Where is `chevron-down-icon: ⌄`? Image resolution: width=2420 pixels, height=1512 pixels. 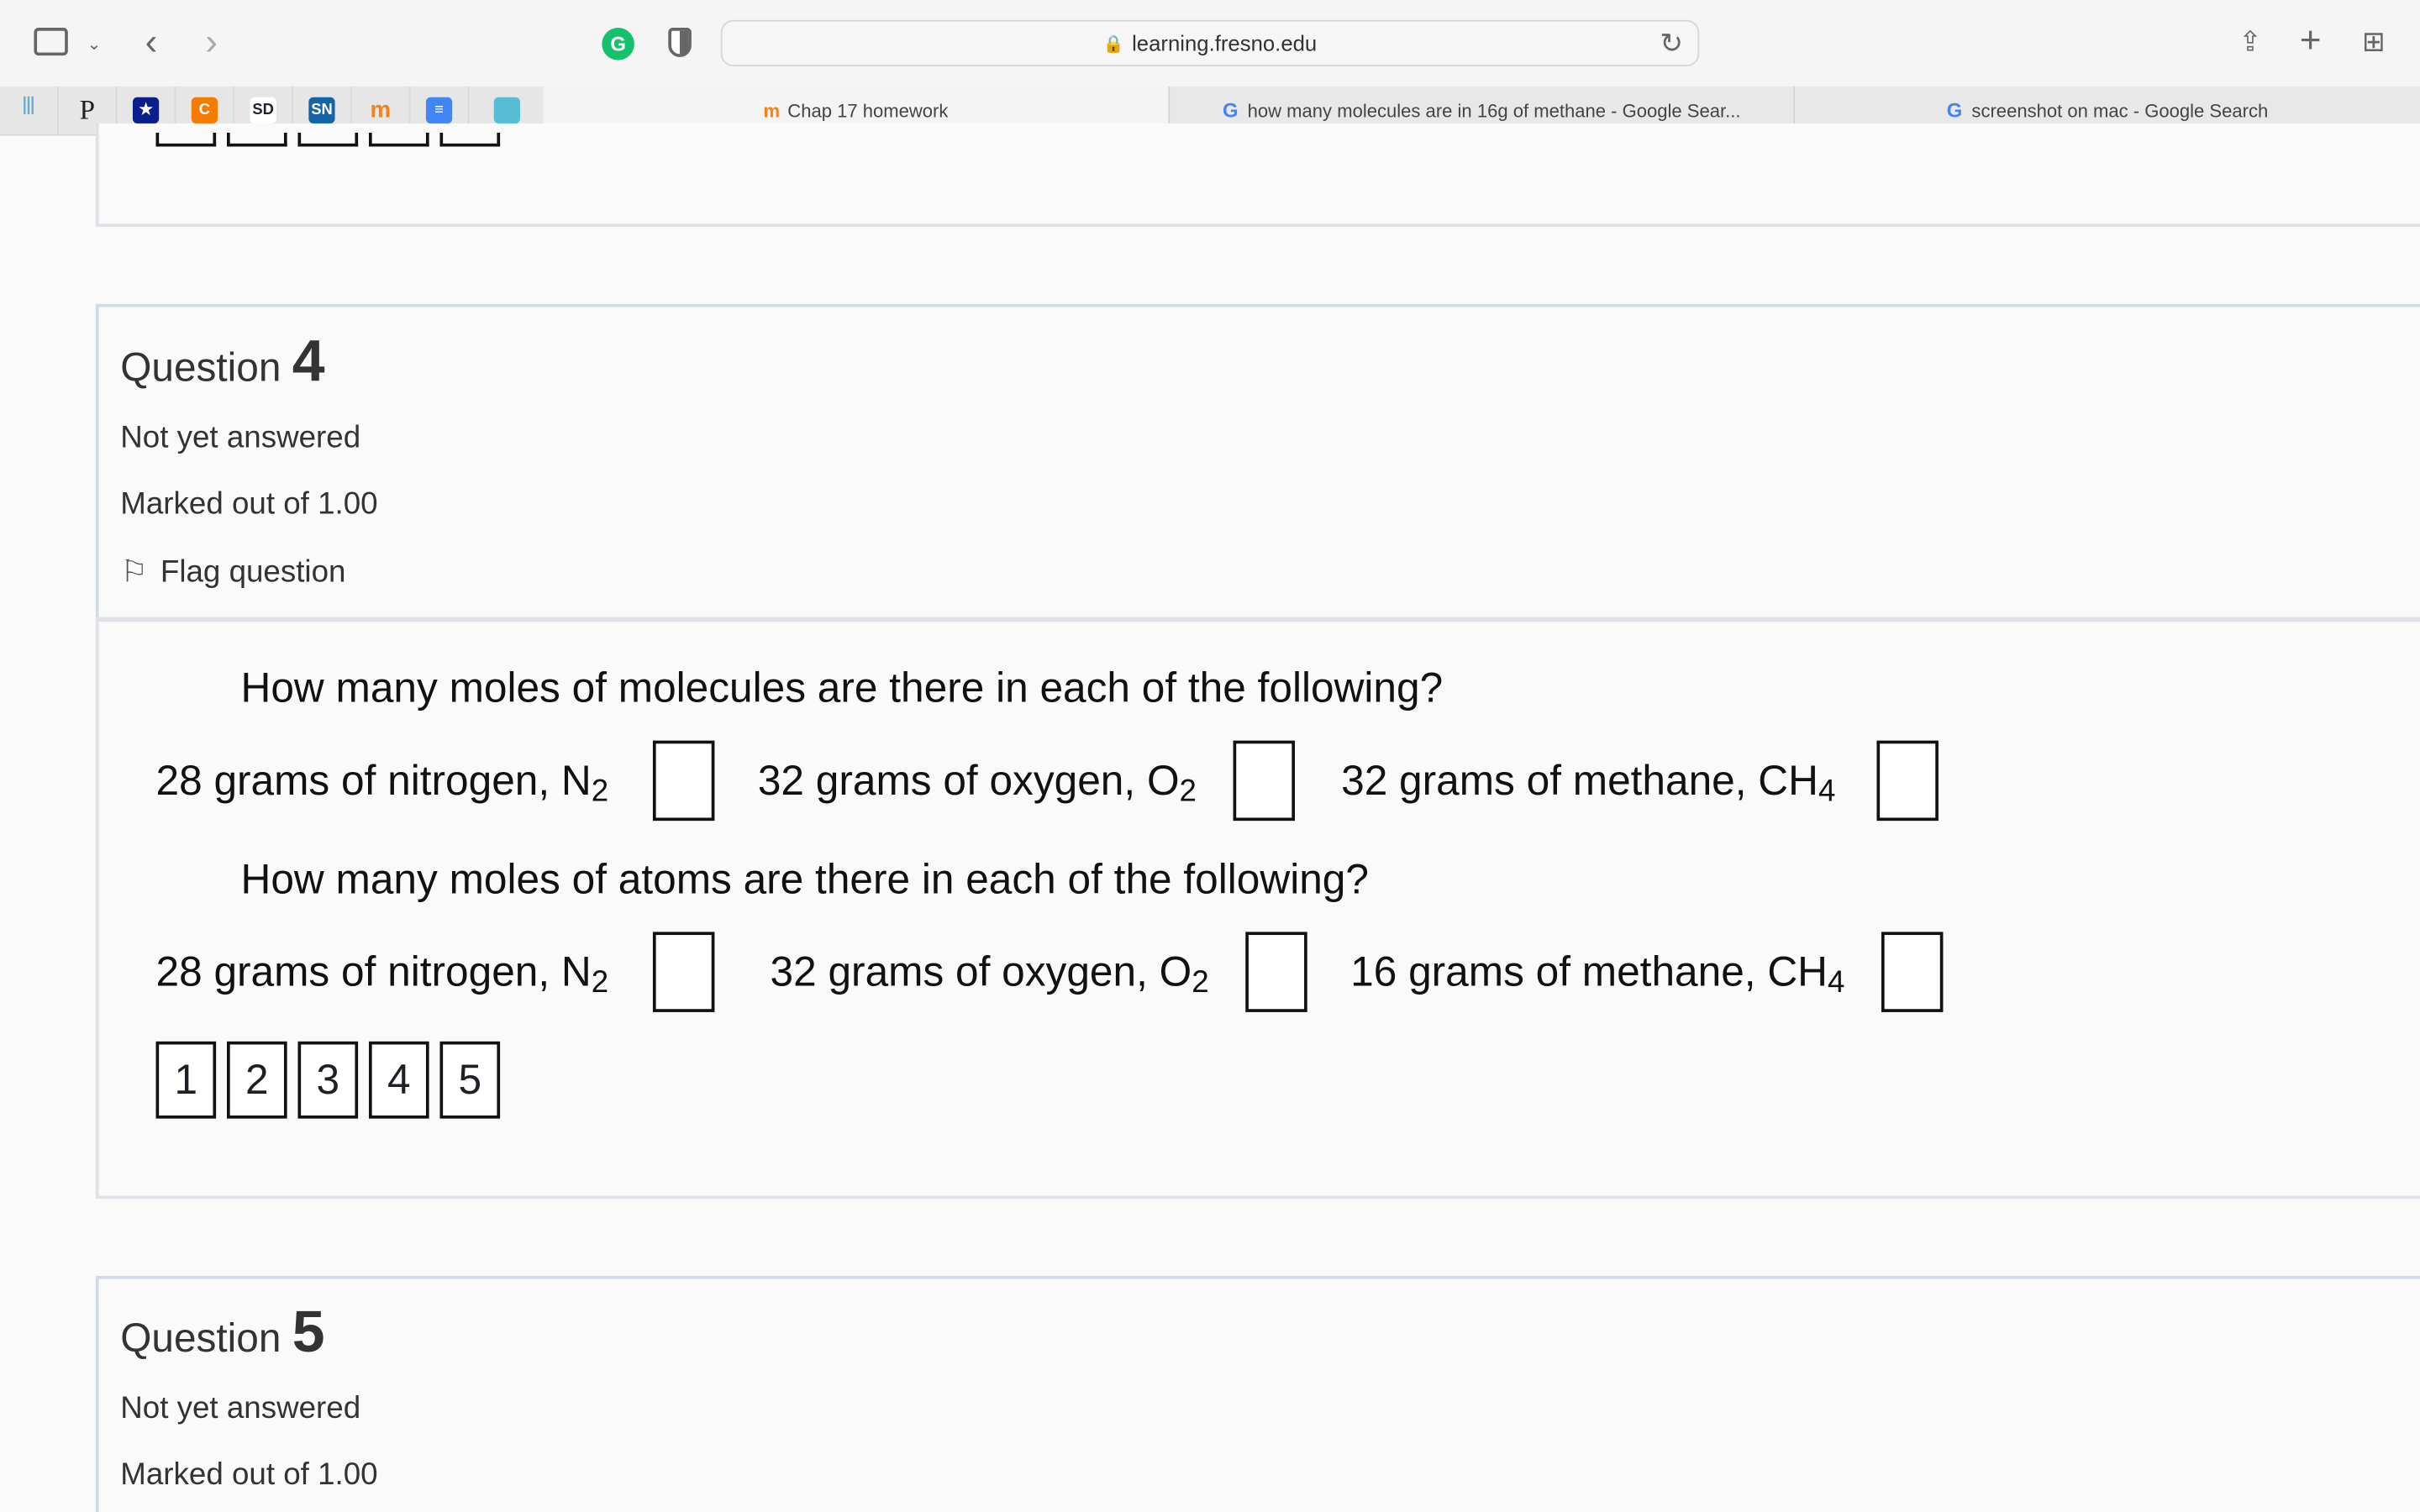
chevron-down-icon: ⌄ is located at coordinates (94, 43).